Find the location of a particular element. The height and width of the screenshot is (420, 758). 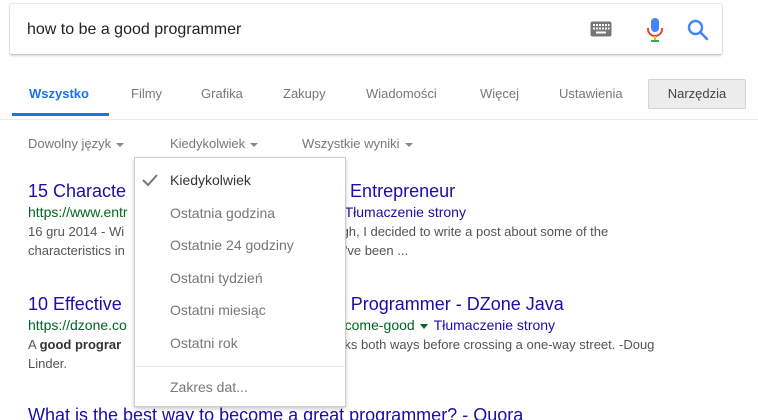

search-icon is located at coordinates (698, 30).